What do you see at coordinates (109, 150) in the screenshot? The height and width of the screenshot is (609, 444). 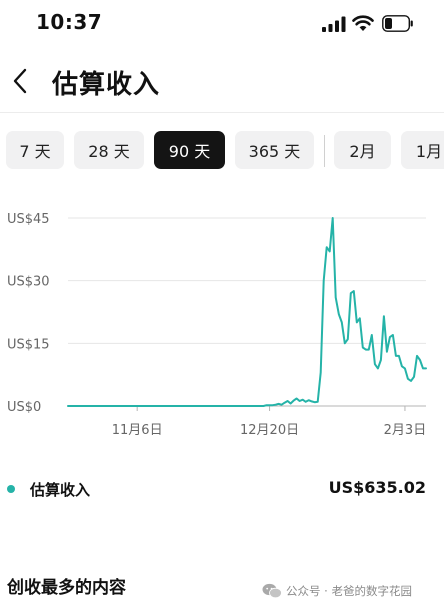 I see `tab-28-days: 28 天` at bounding box center [109, 150].